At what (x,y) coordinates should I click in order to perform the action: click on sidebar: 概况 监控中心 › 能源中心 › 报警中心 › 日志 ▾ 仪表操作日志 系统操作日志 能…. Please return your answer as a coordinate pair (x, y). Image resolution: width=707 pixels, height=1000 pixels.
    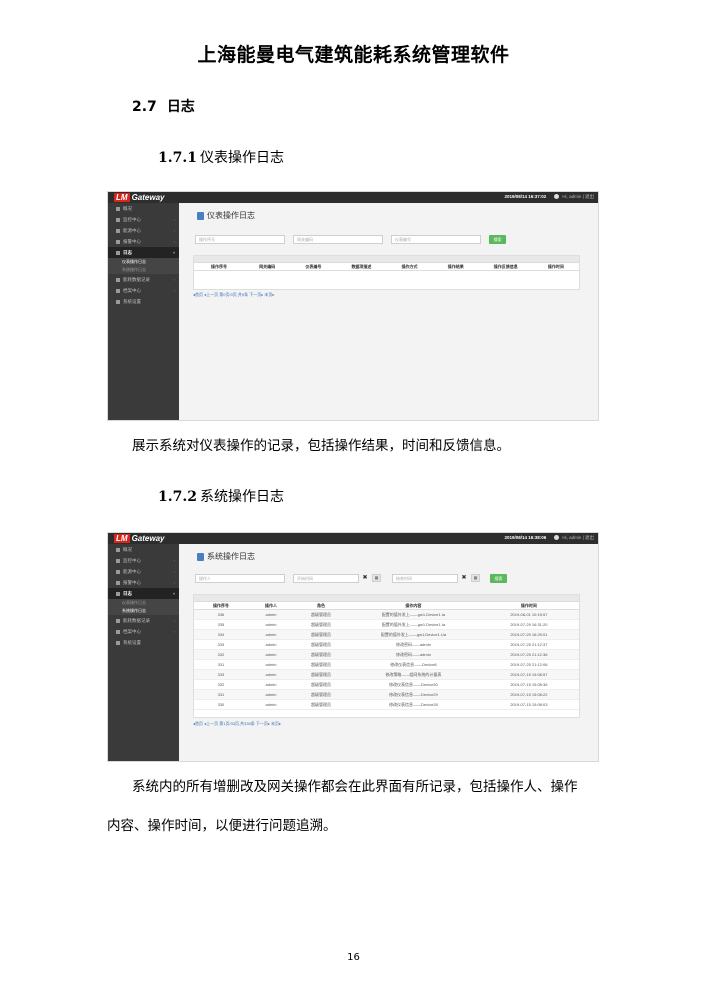
    Looking at the image, I should click on (143, 652).